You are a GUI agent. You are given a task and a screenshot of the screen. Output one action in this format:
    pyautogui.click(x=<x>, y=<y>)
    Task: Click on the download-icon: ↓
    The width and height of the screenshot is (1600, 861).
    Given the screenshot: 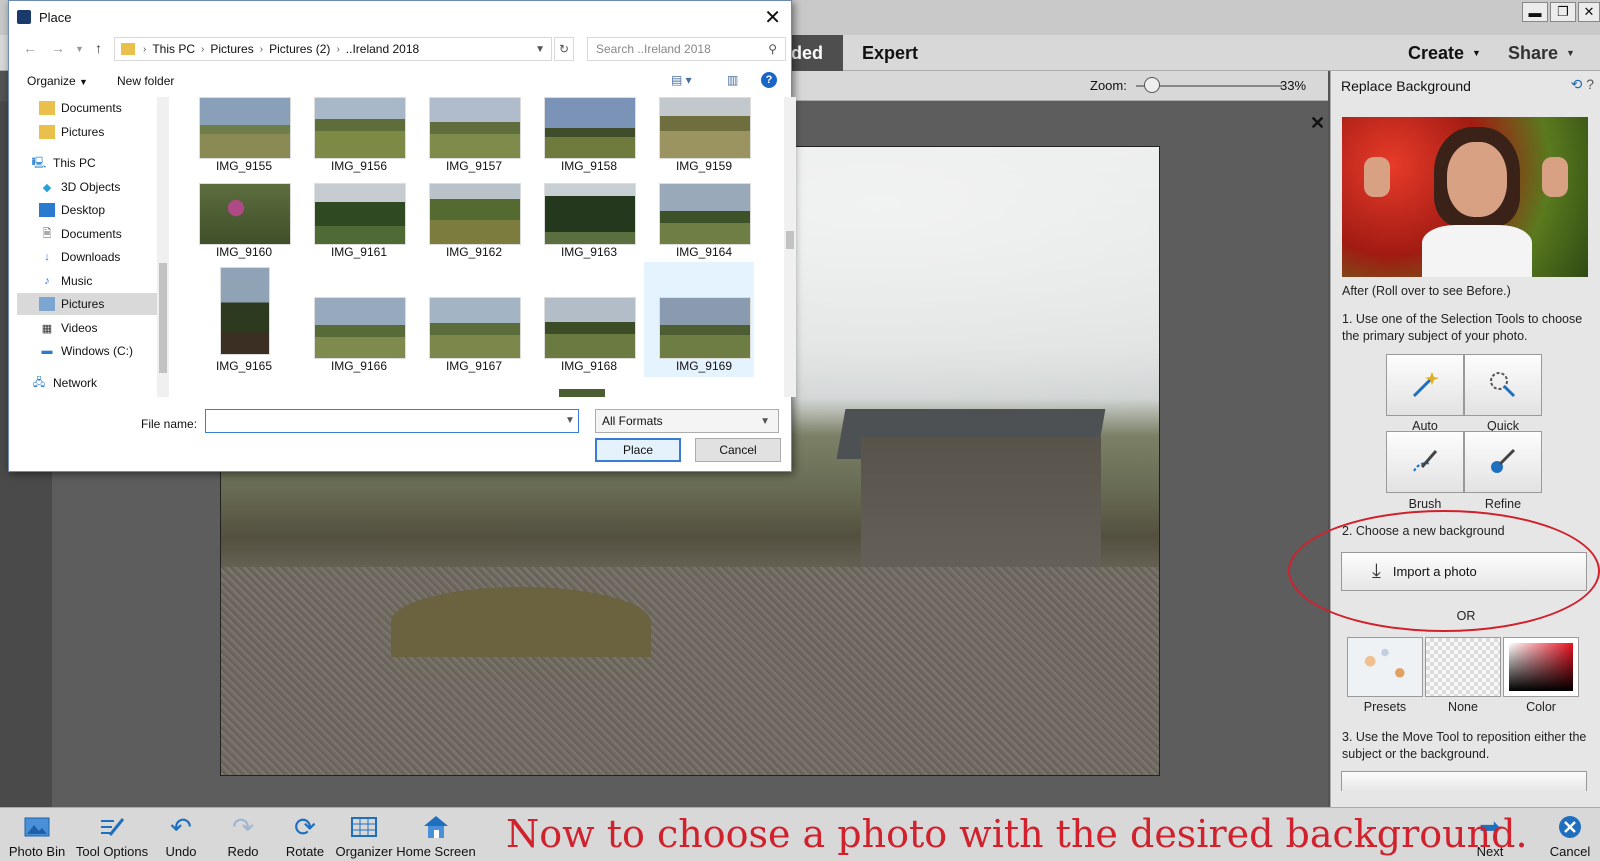 What is the action you would take?
    pyautogui.click(x=47, y=257)
    